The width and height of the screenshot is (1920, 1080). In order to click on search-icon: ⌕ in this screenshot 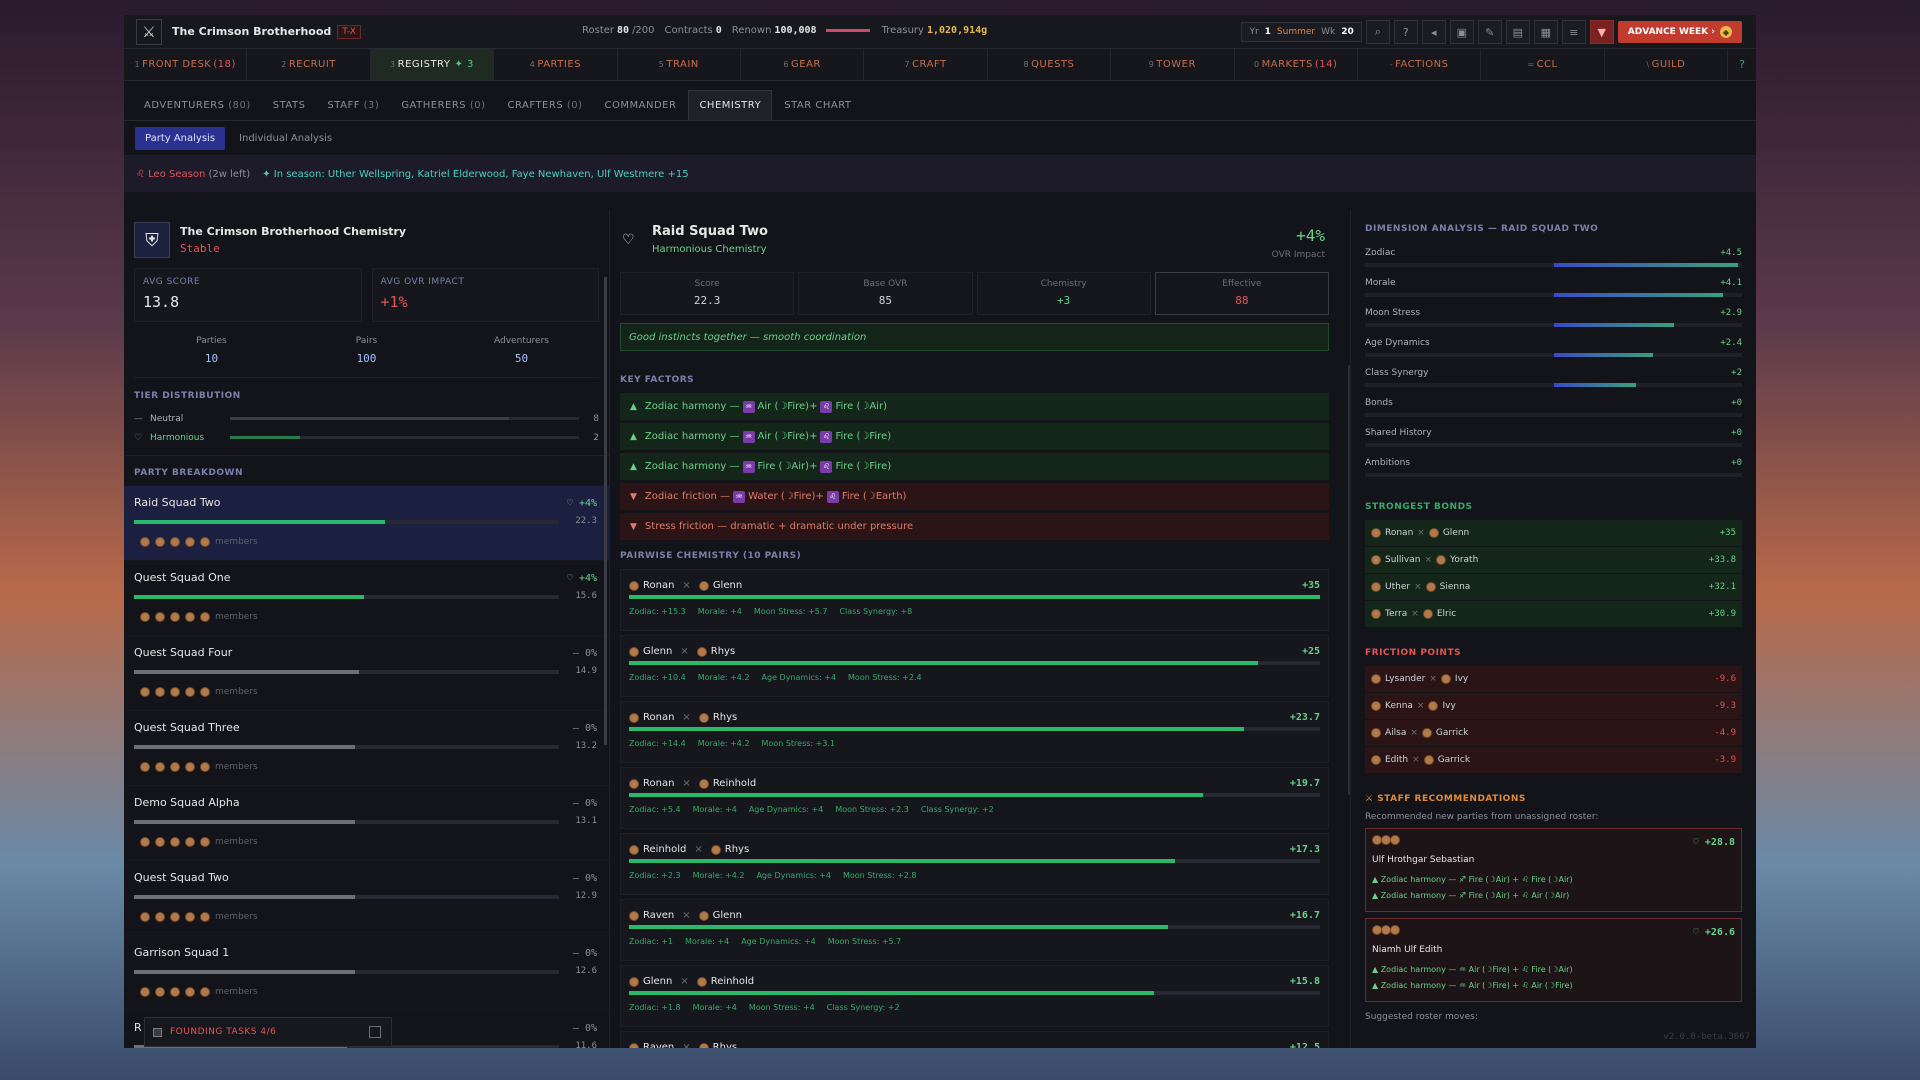, I will do `click(1377, 32)`.